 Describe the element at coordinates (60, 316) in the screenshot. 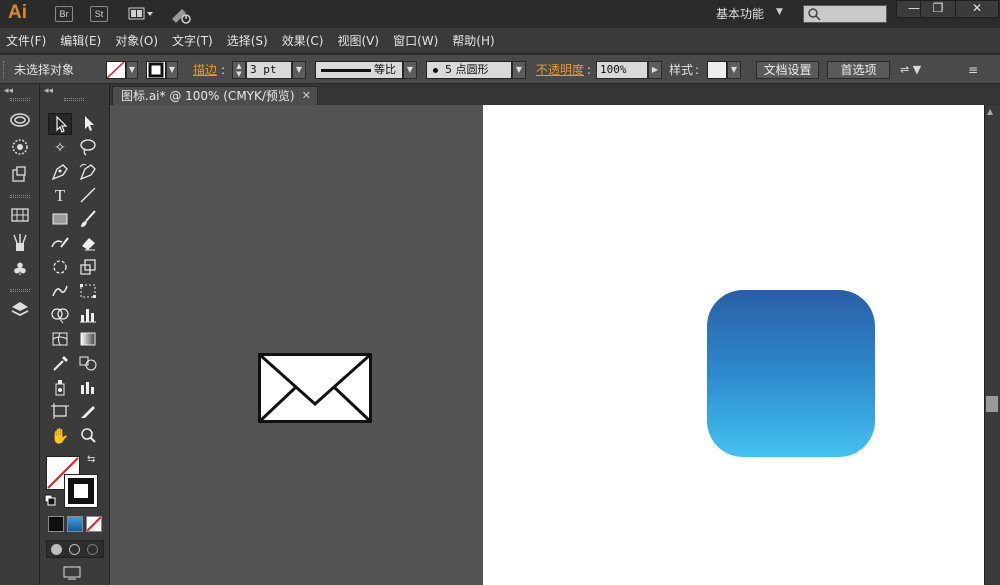

I see `shape-builder-tool` at that location.